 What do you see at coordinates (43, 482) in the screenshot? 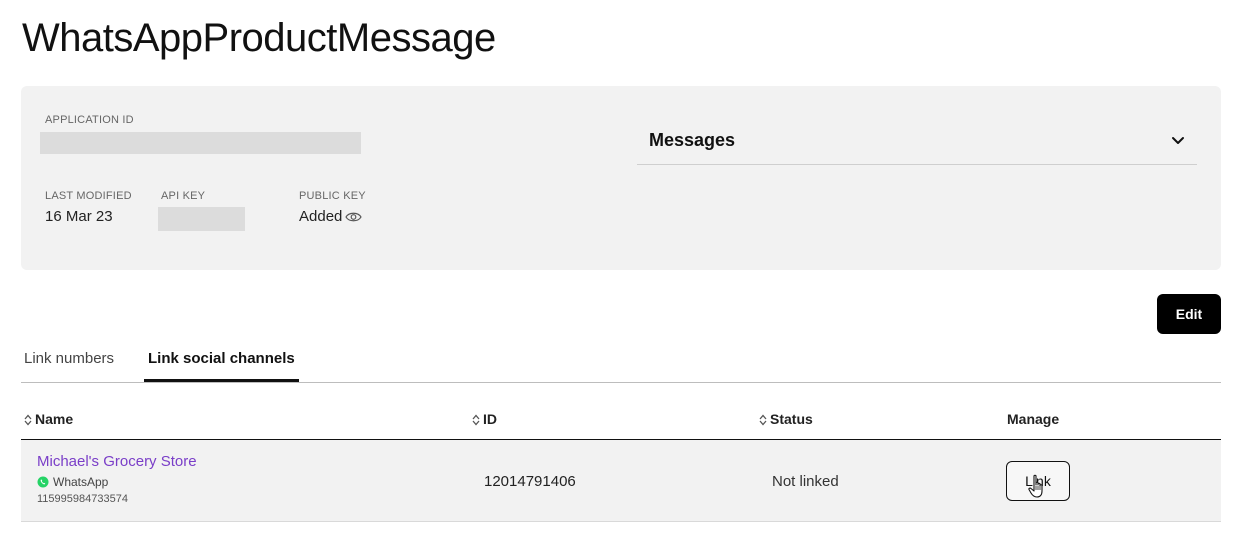
I see `whatsapp-icon` at bounding box center [43, 482].